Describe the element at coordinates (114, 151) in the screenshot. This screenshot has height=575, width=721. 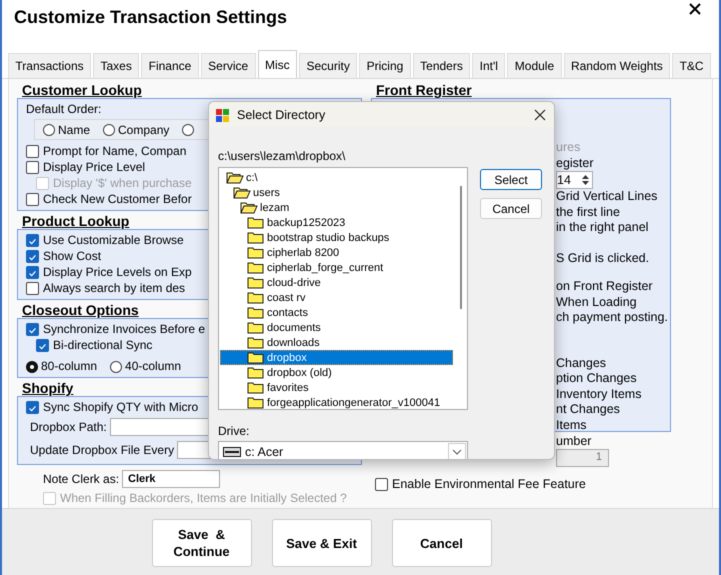
I see `checkbox-label: Prompt for Name, Compan` at that location.